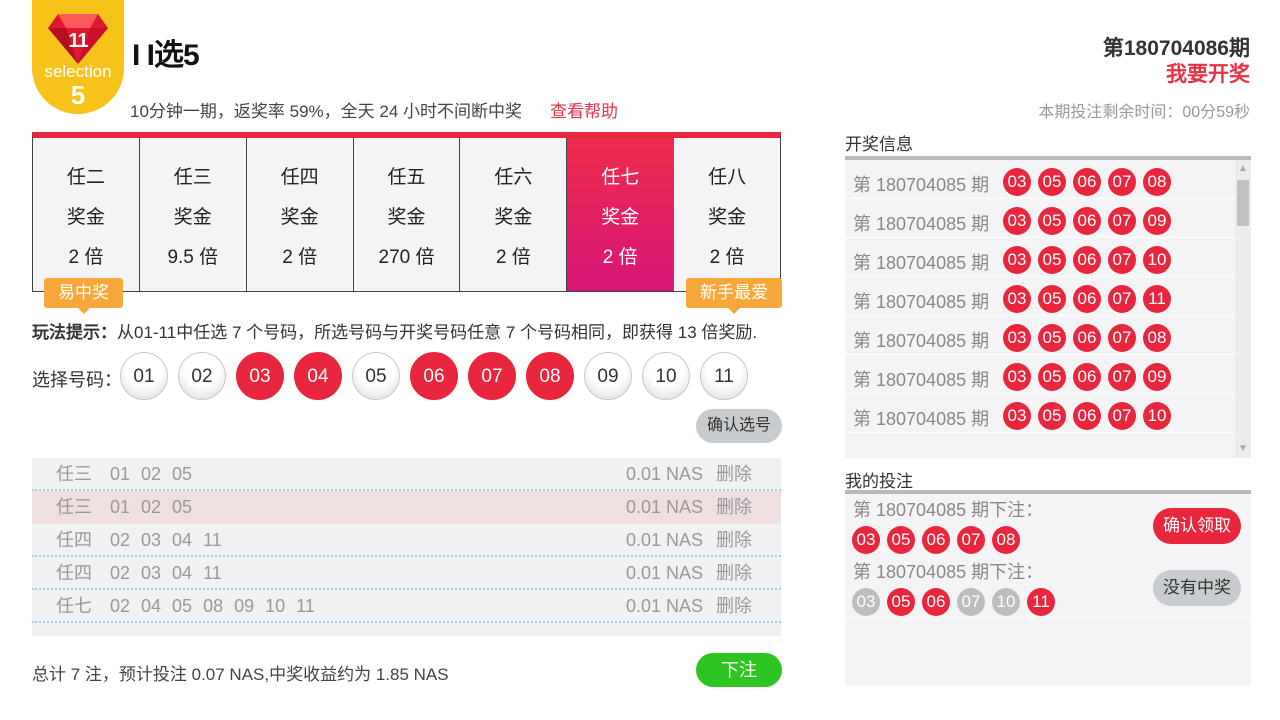 The height and width of the screenshot is (720, 1280). I want to click on number-ball-06: 06, so click(434, 376).